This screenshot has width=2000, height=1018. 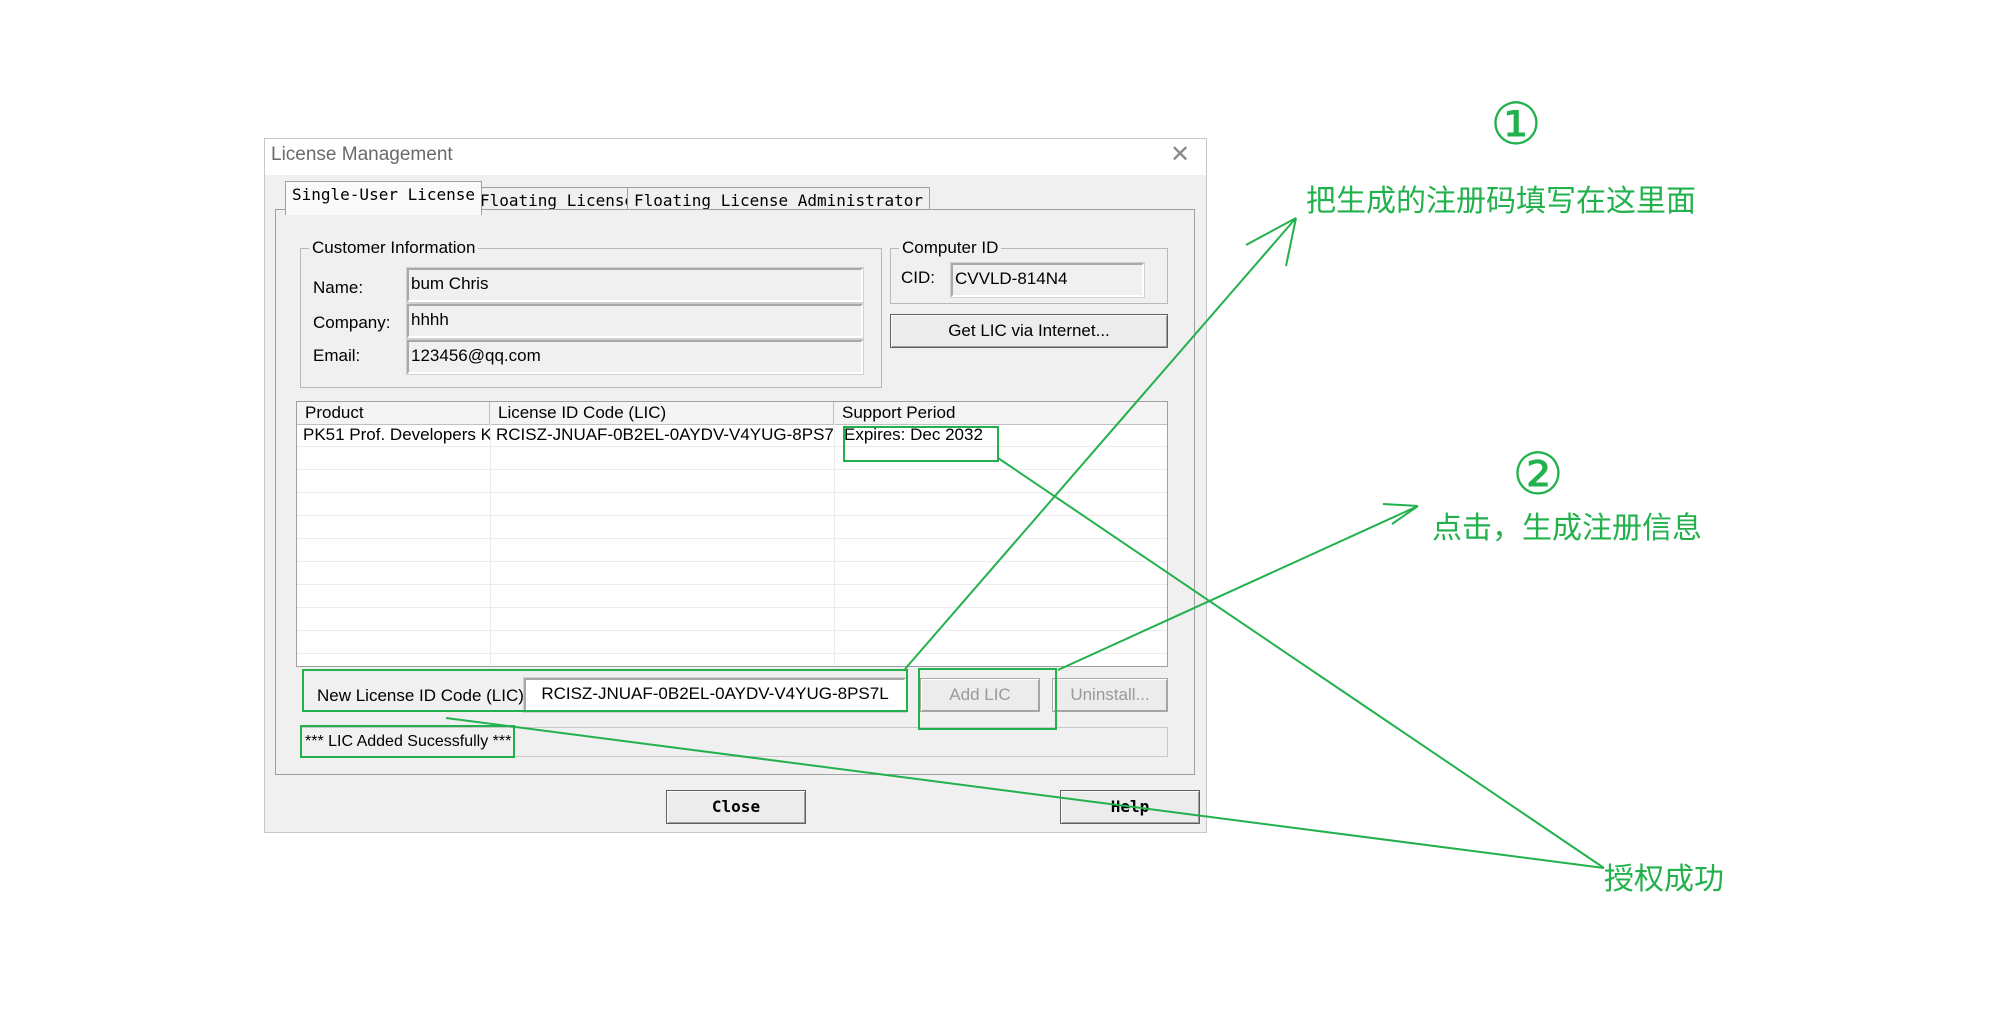 What do you see at coordinates (362, 154) in the screenshot?
I see `window-title: License Management` at bounding box center [362, 154].